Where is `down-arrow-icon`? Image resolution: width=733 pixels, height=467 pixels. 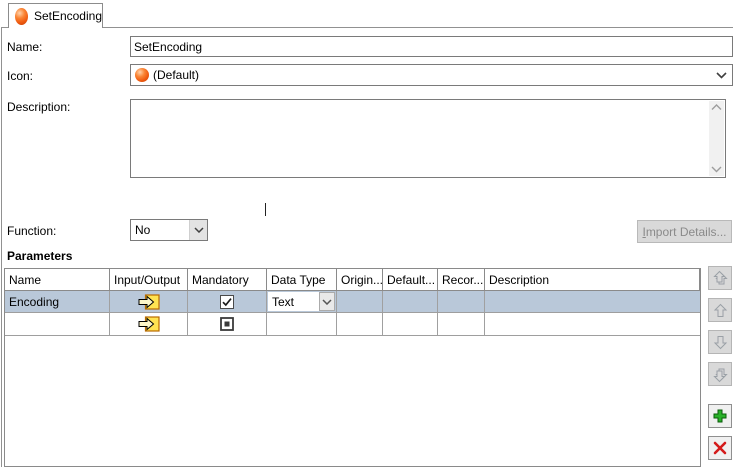 down-arrow-icon is located at coordinates (720, 342).